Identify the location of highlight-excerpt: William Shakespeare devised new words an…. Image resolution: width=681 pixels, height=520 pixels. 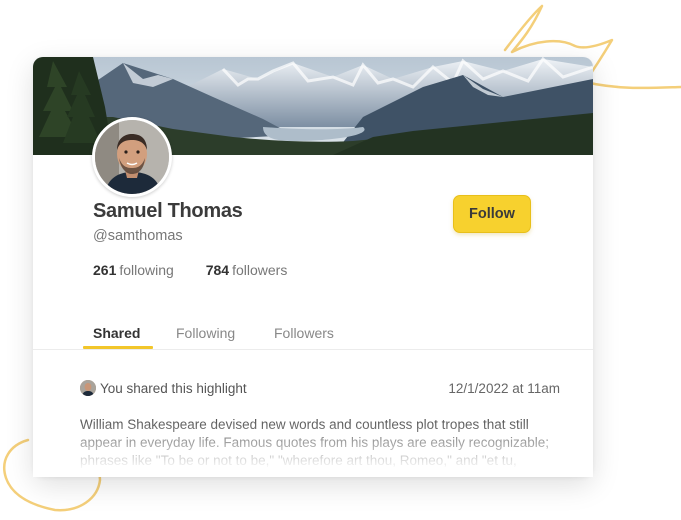
(314, 447).